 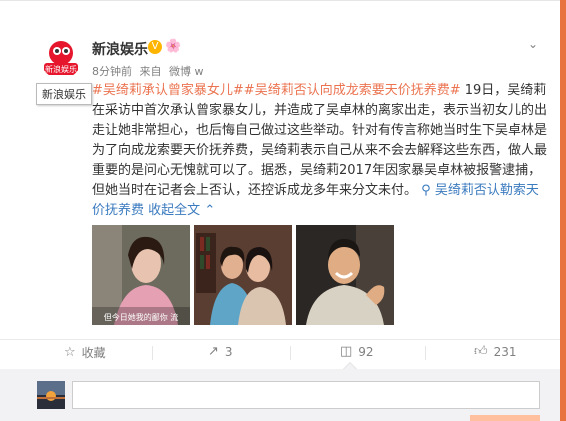 I want to click on post-meta: 8分钟前 来自 微博 w, so click(x=150, y=71).